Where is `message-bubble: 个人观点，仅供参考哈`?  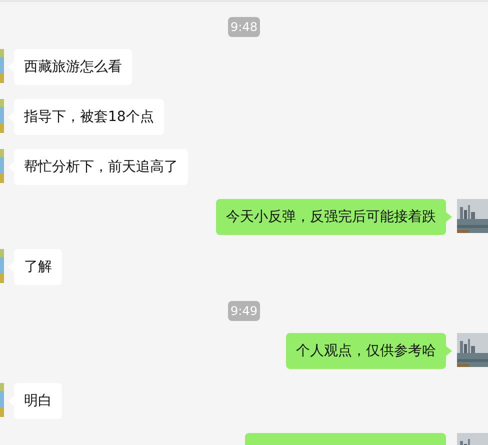
message-bubble: 个人观点，仅供参考哈 is located at coordinates (366, 351).